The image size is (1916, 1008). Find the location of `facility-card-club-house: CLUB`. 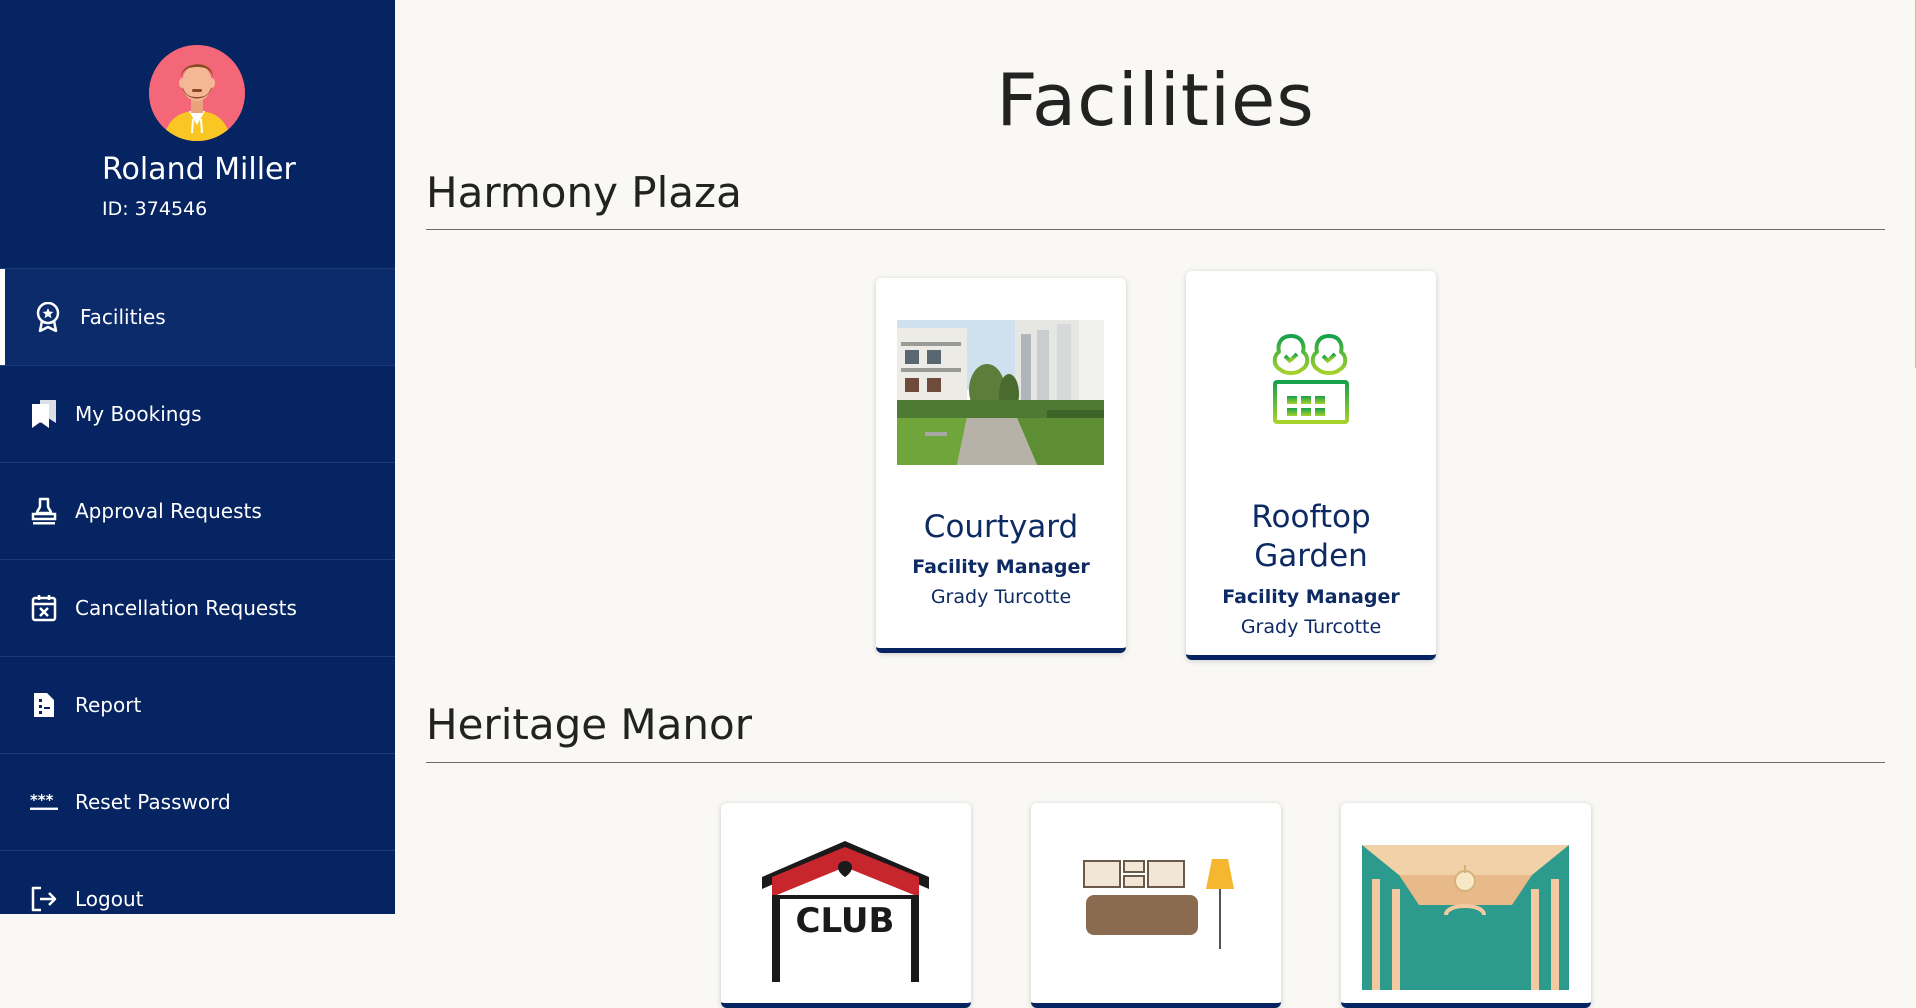

facility-card-club-house: CLUB is located at coordinates (846, 905).